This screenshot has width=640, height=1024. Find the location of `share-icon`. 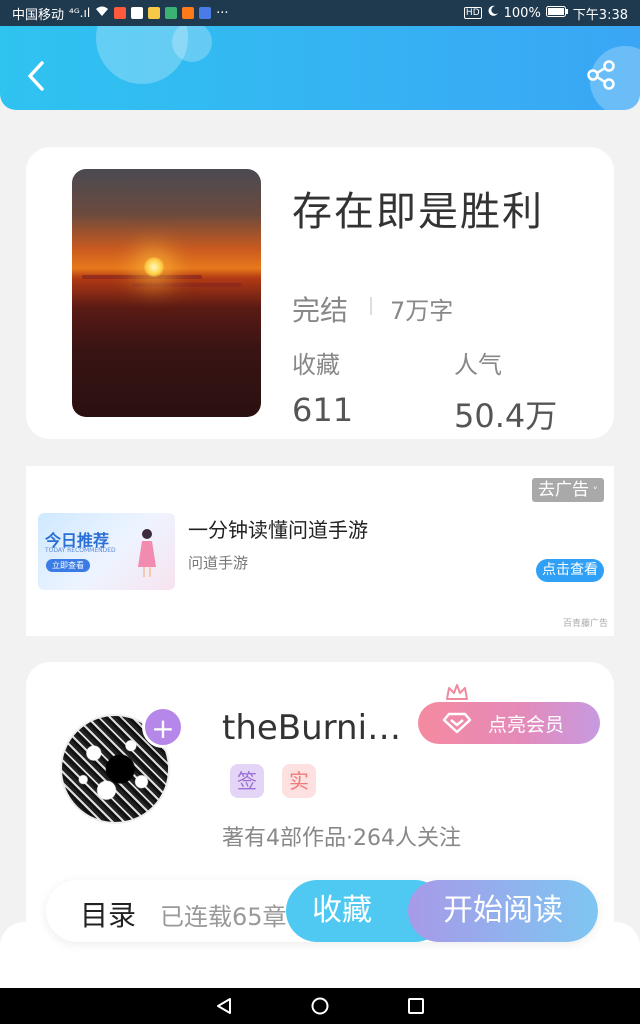

share-icon is located at coordinates (601, 75).